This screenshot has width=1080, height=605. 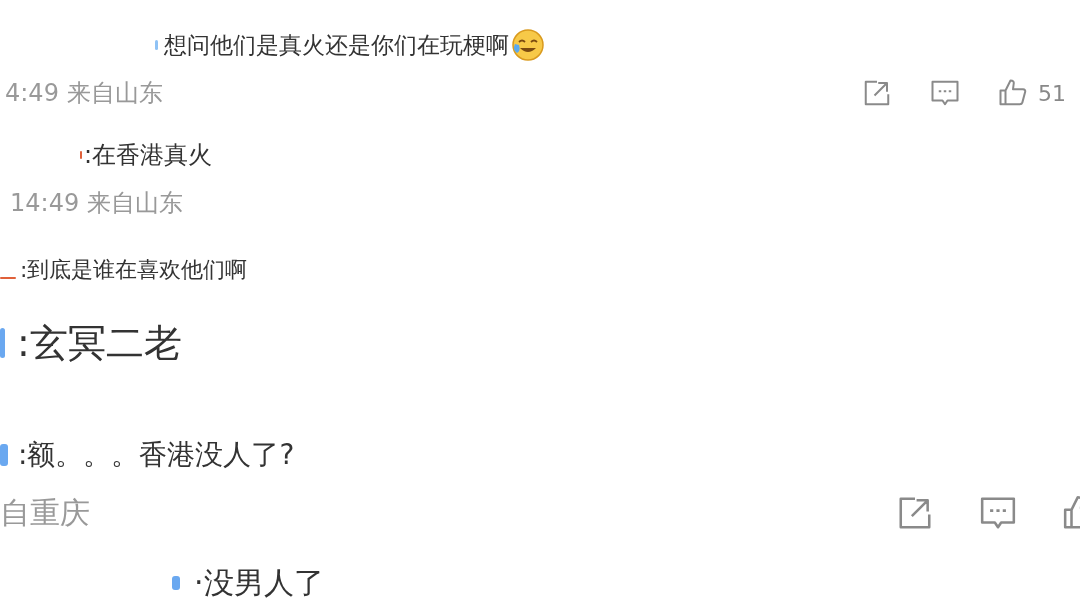 I want to click on comment-meta: 自重庆, so click(x=45, y=512).